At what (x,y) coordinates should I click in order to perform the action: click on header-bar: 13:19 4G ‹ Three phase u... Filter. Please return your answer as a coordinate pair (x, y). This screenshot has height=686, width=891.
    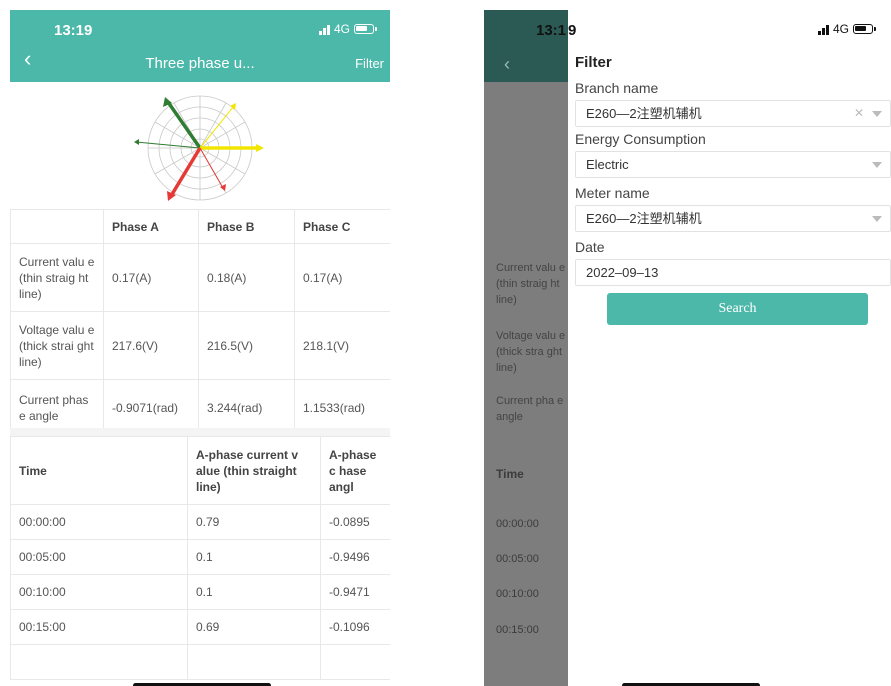
    Looking at the image, I should click on (200, 46).